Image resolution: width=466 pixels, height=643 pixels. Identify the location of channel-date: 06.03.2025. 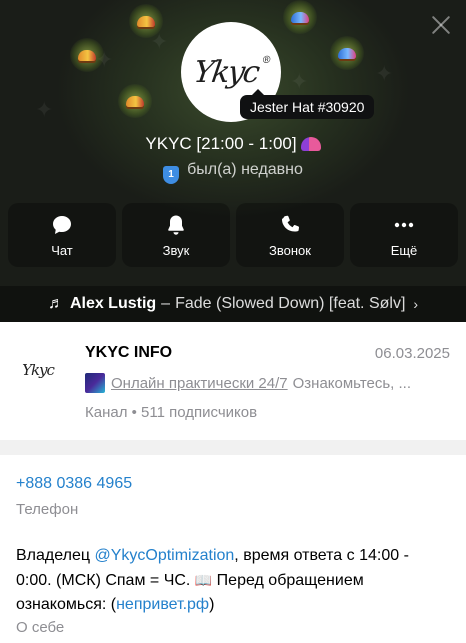
(412, 353).